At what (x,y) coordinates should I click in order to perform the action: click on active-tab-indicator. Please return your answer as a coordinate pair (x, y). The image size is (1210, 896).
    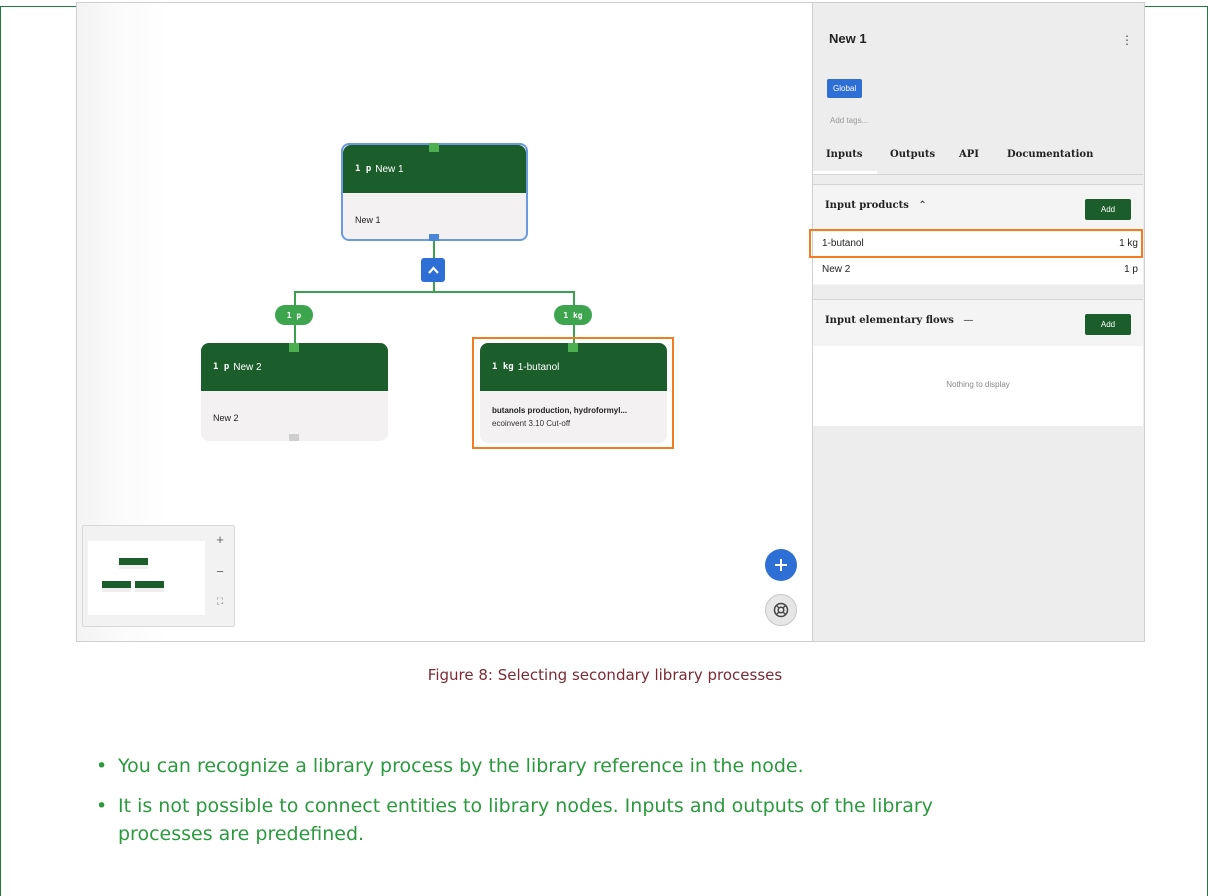
    Looking at the image, I should click on (845, 172).